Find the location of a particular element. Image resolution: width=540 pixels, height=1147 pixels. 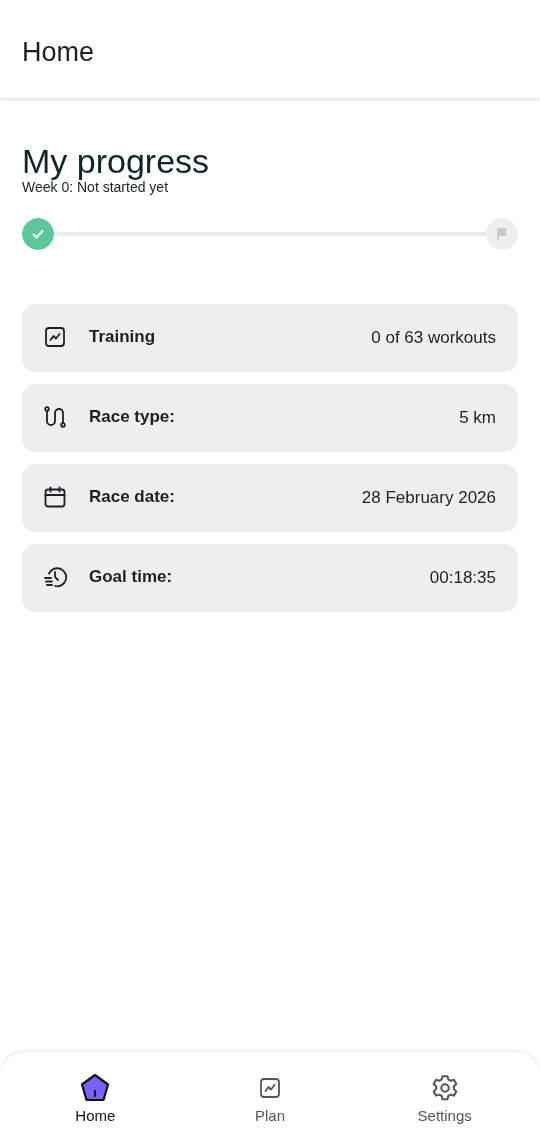

calendar-icon is located at coordinates (55, 497).